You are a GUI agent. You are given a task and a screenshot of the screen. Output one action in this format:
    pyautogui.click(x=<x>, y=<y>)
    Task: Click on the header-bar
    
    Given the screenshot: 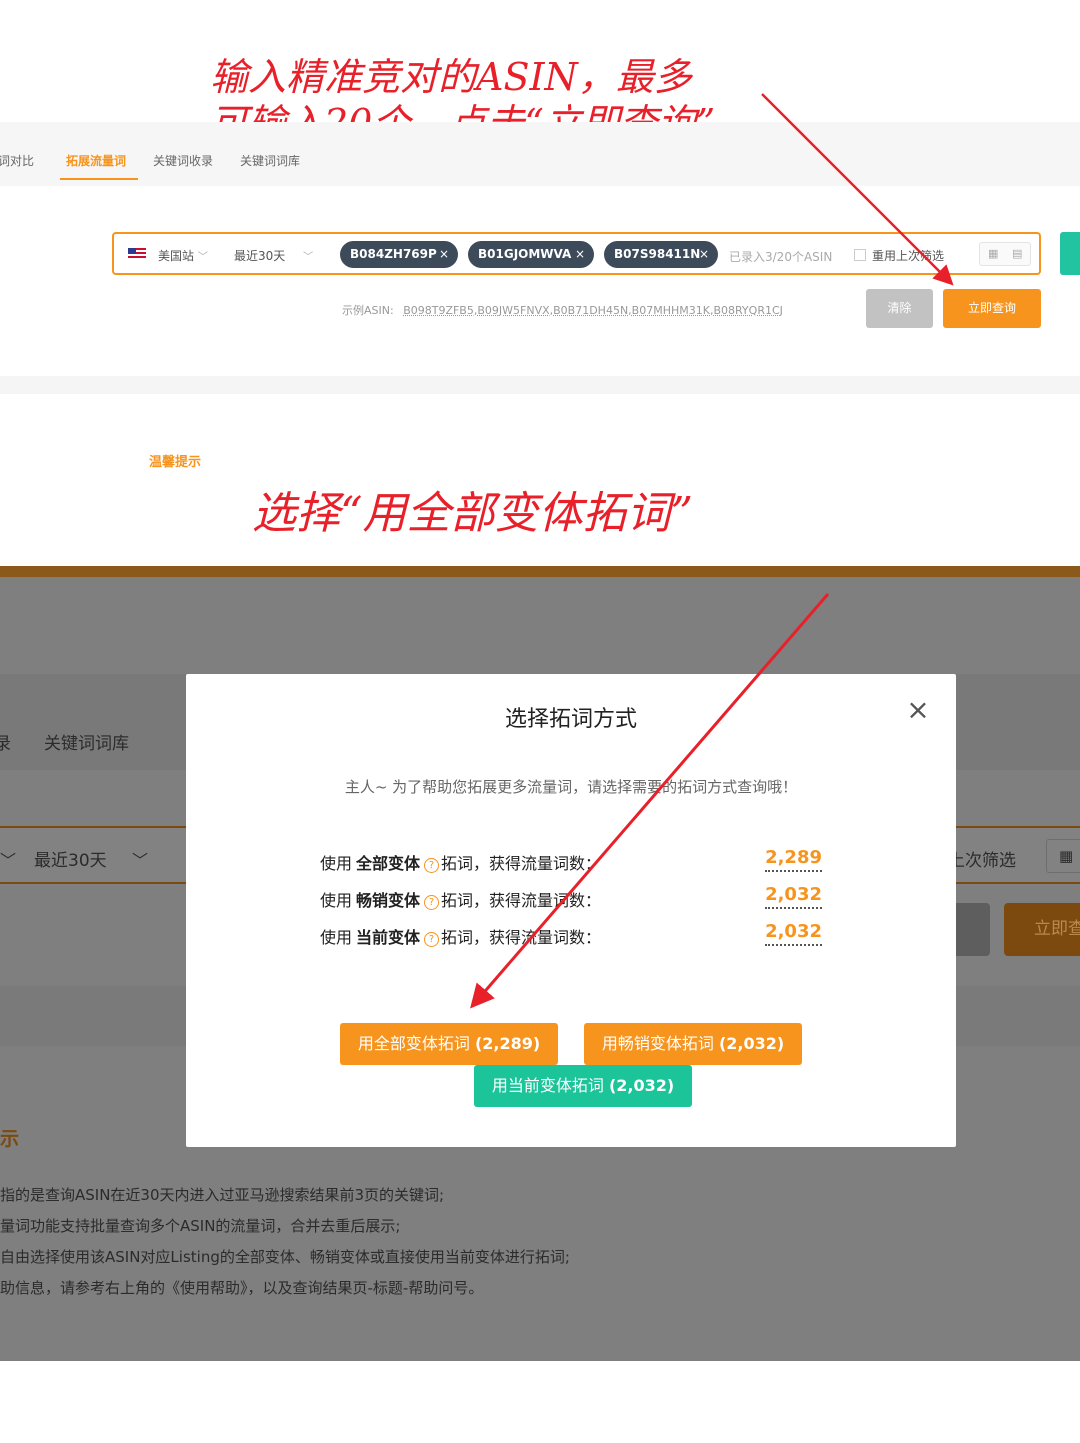 What is the action you would take?
    pyautogui.click(x=540, y=571)
    